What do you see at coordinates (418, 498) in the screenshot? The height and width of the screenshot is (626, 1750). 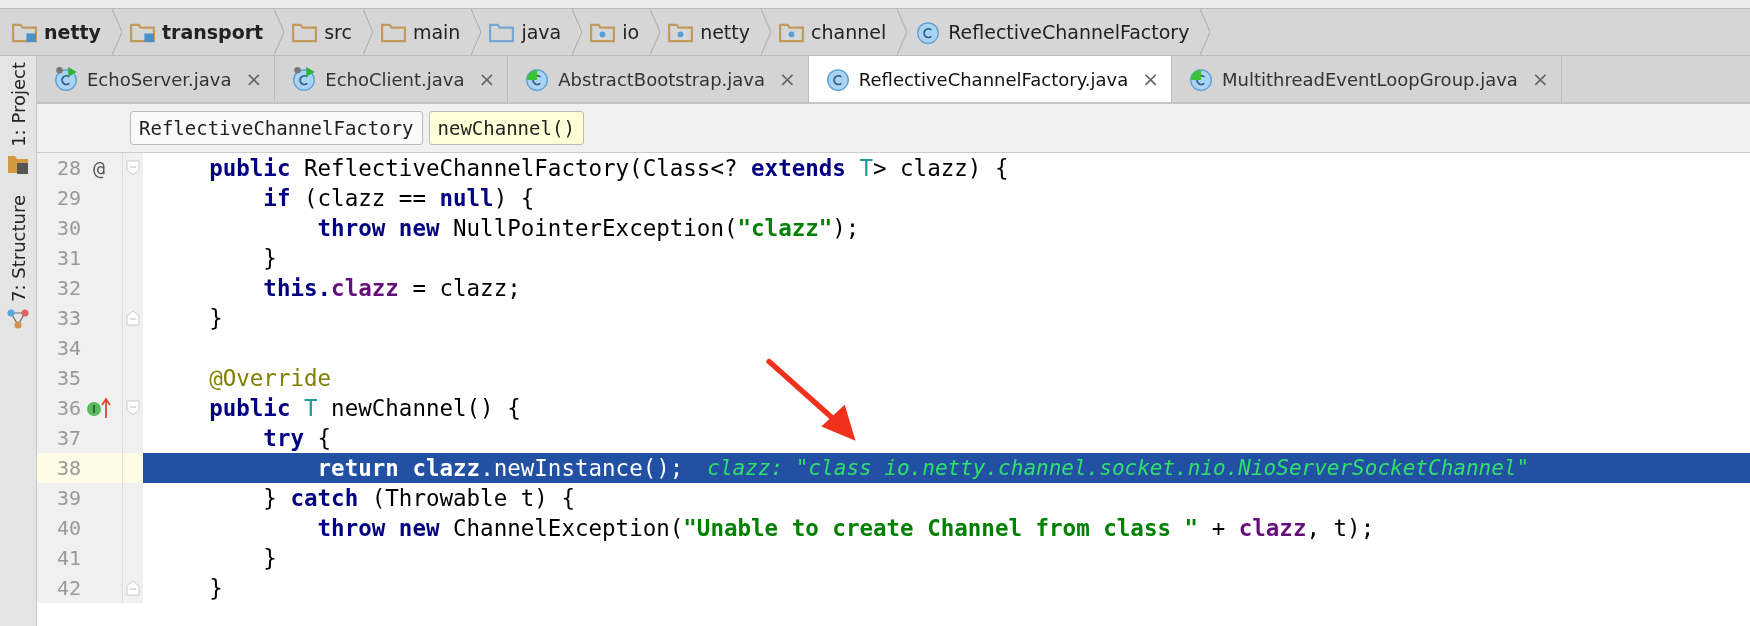 I see `code-line: } catch (Throwable t) {` at bounding box center [418, 498].